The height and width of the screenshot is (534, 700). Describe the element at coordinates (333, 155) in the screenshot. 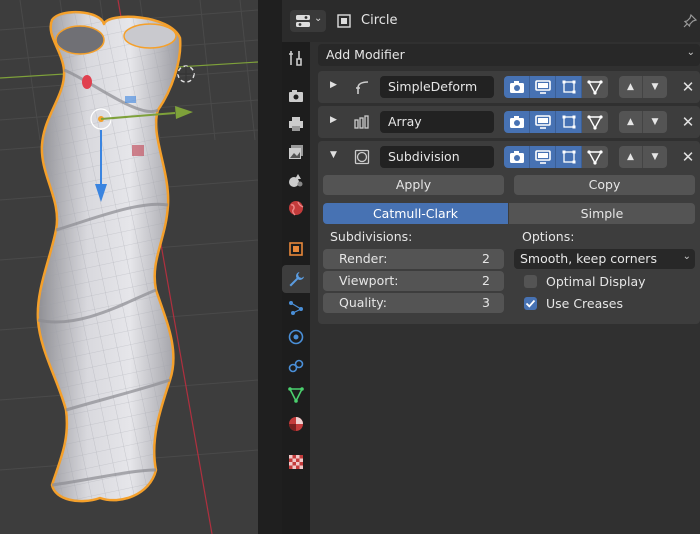

I see `disclosure-expanded-icon: ▼` at that location.